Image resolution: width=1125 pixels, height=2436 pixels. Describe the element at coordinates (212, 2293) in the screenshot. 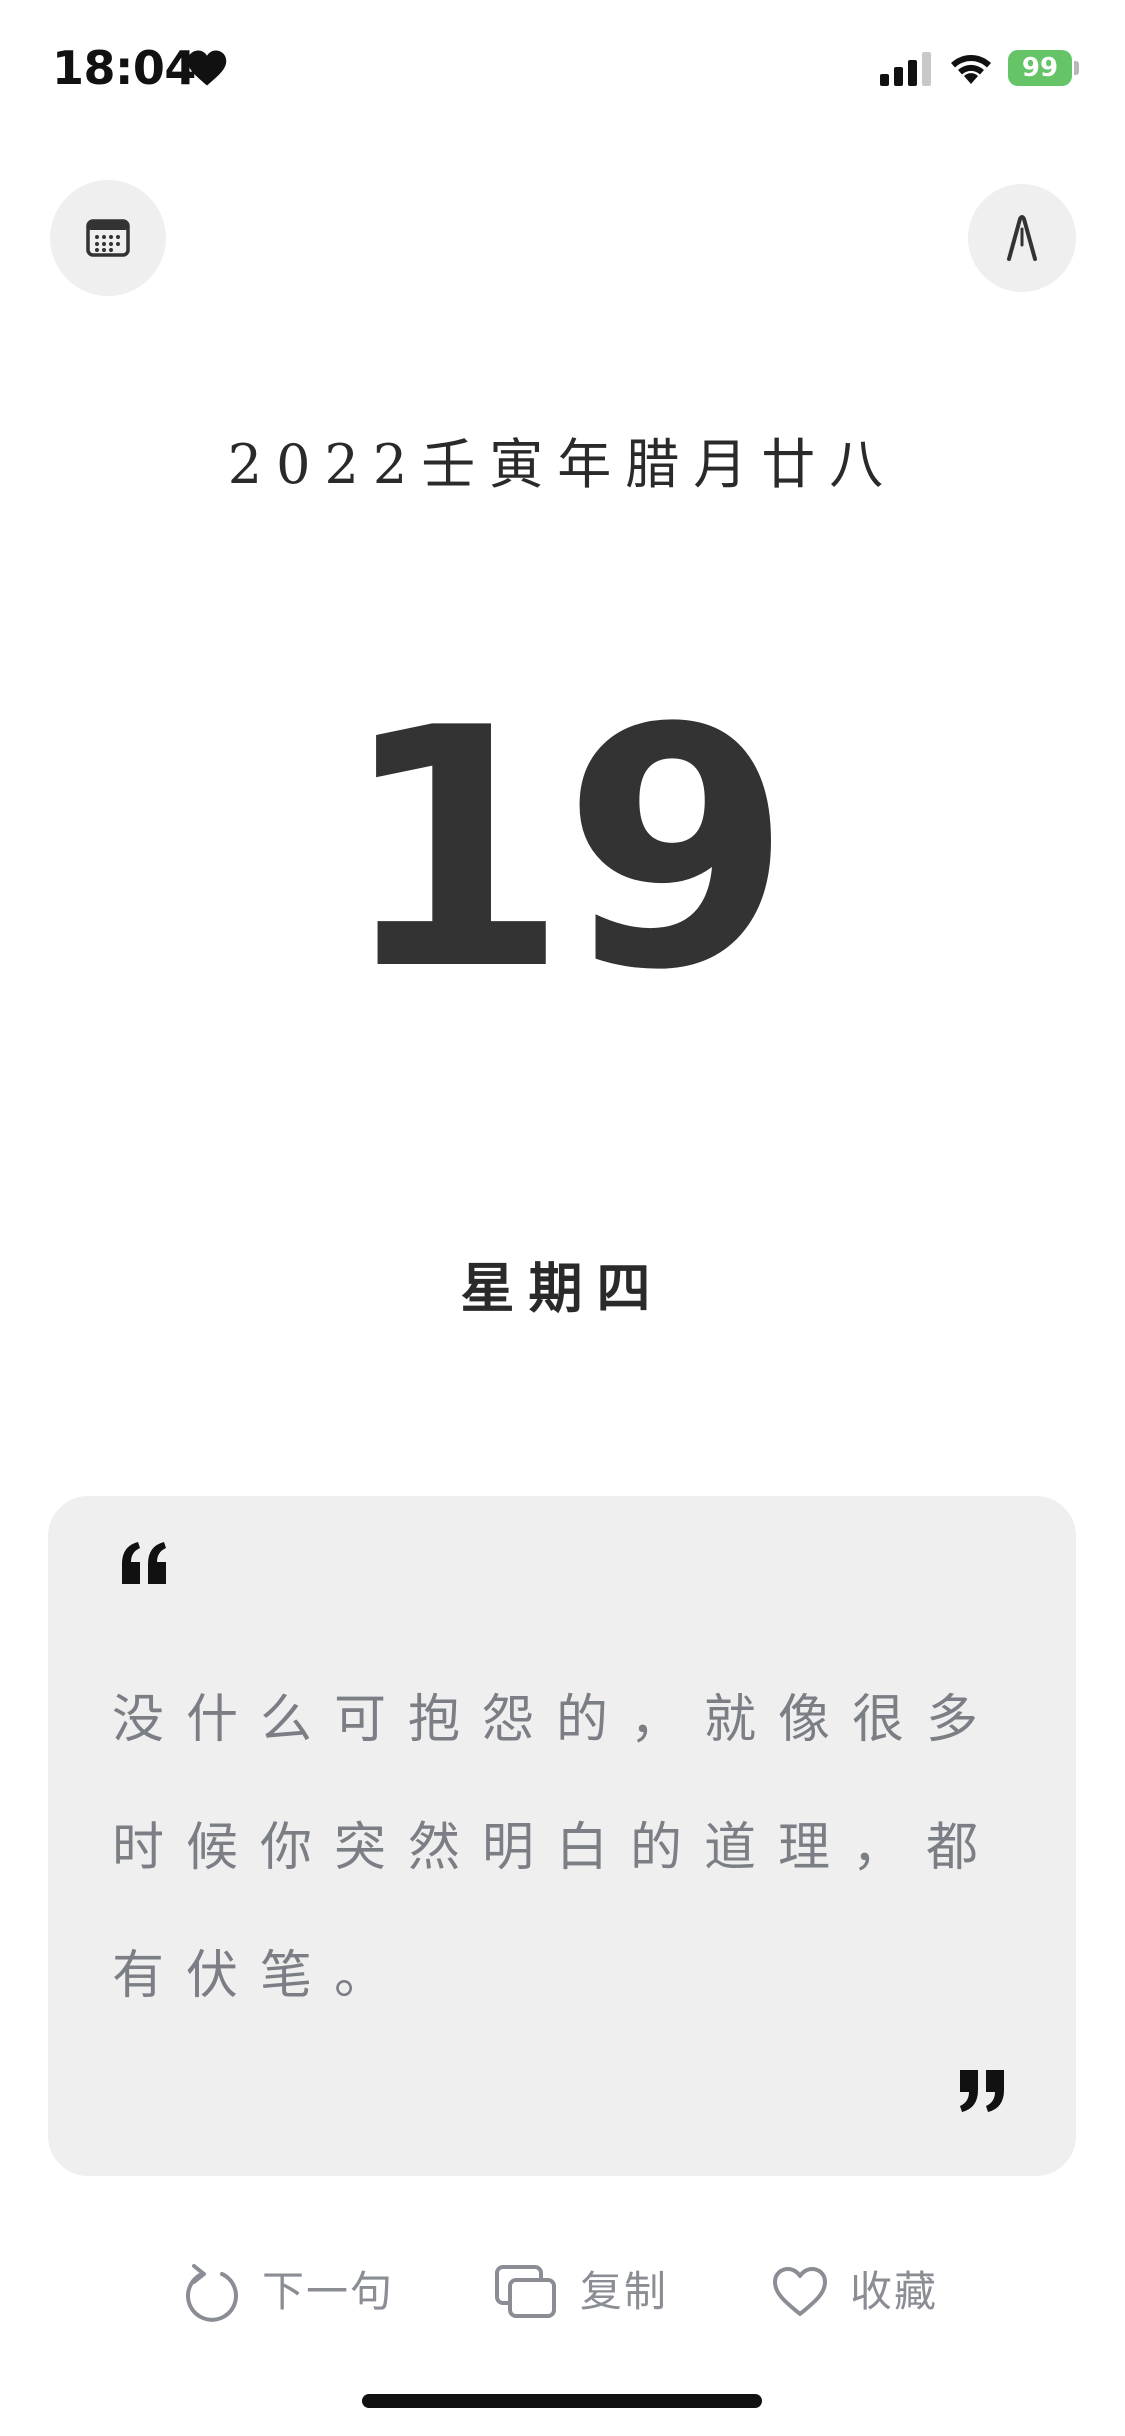

I see `refresh-icon` at that location.